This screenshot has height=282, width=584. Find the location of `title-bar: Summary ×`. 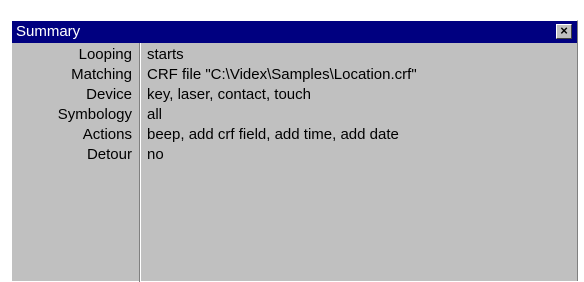

title-bar: Summary × is located at coordinates (294, 32).